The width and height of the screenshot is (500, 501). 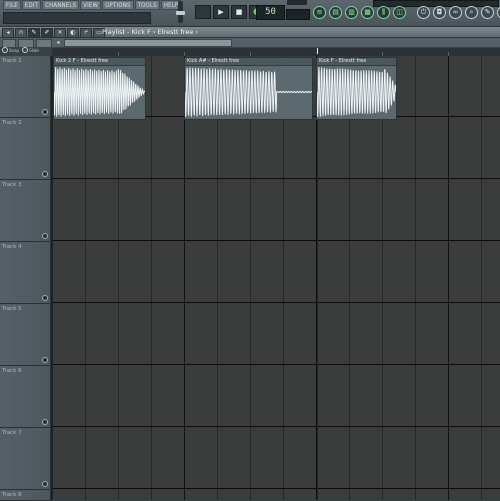 What do you see at coordinates (118, 5) in the screenshot?
I see `menu-options: OPTIONS` at bounding box center [118, 5].